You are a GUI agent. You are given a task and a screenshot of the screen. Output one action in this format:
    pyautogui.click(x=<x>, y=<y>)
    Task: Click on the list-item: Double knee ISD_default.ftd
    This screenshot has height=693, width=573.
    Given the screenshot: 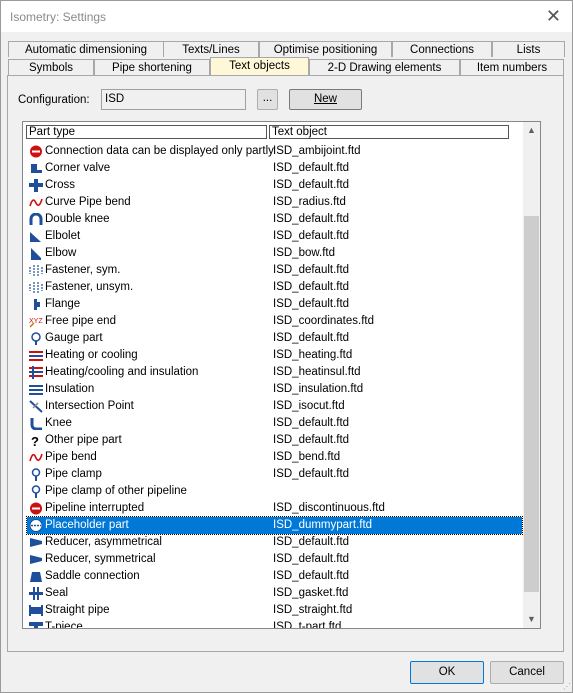 What is the action you would take?
    pyautogui.click(x=274, y=219)
    